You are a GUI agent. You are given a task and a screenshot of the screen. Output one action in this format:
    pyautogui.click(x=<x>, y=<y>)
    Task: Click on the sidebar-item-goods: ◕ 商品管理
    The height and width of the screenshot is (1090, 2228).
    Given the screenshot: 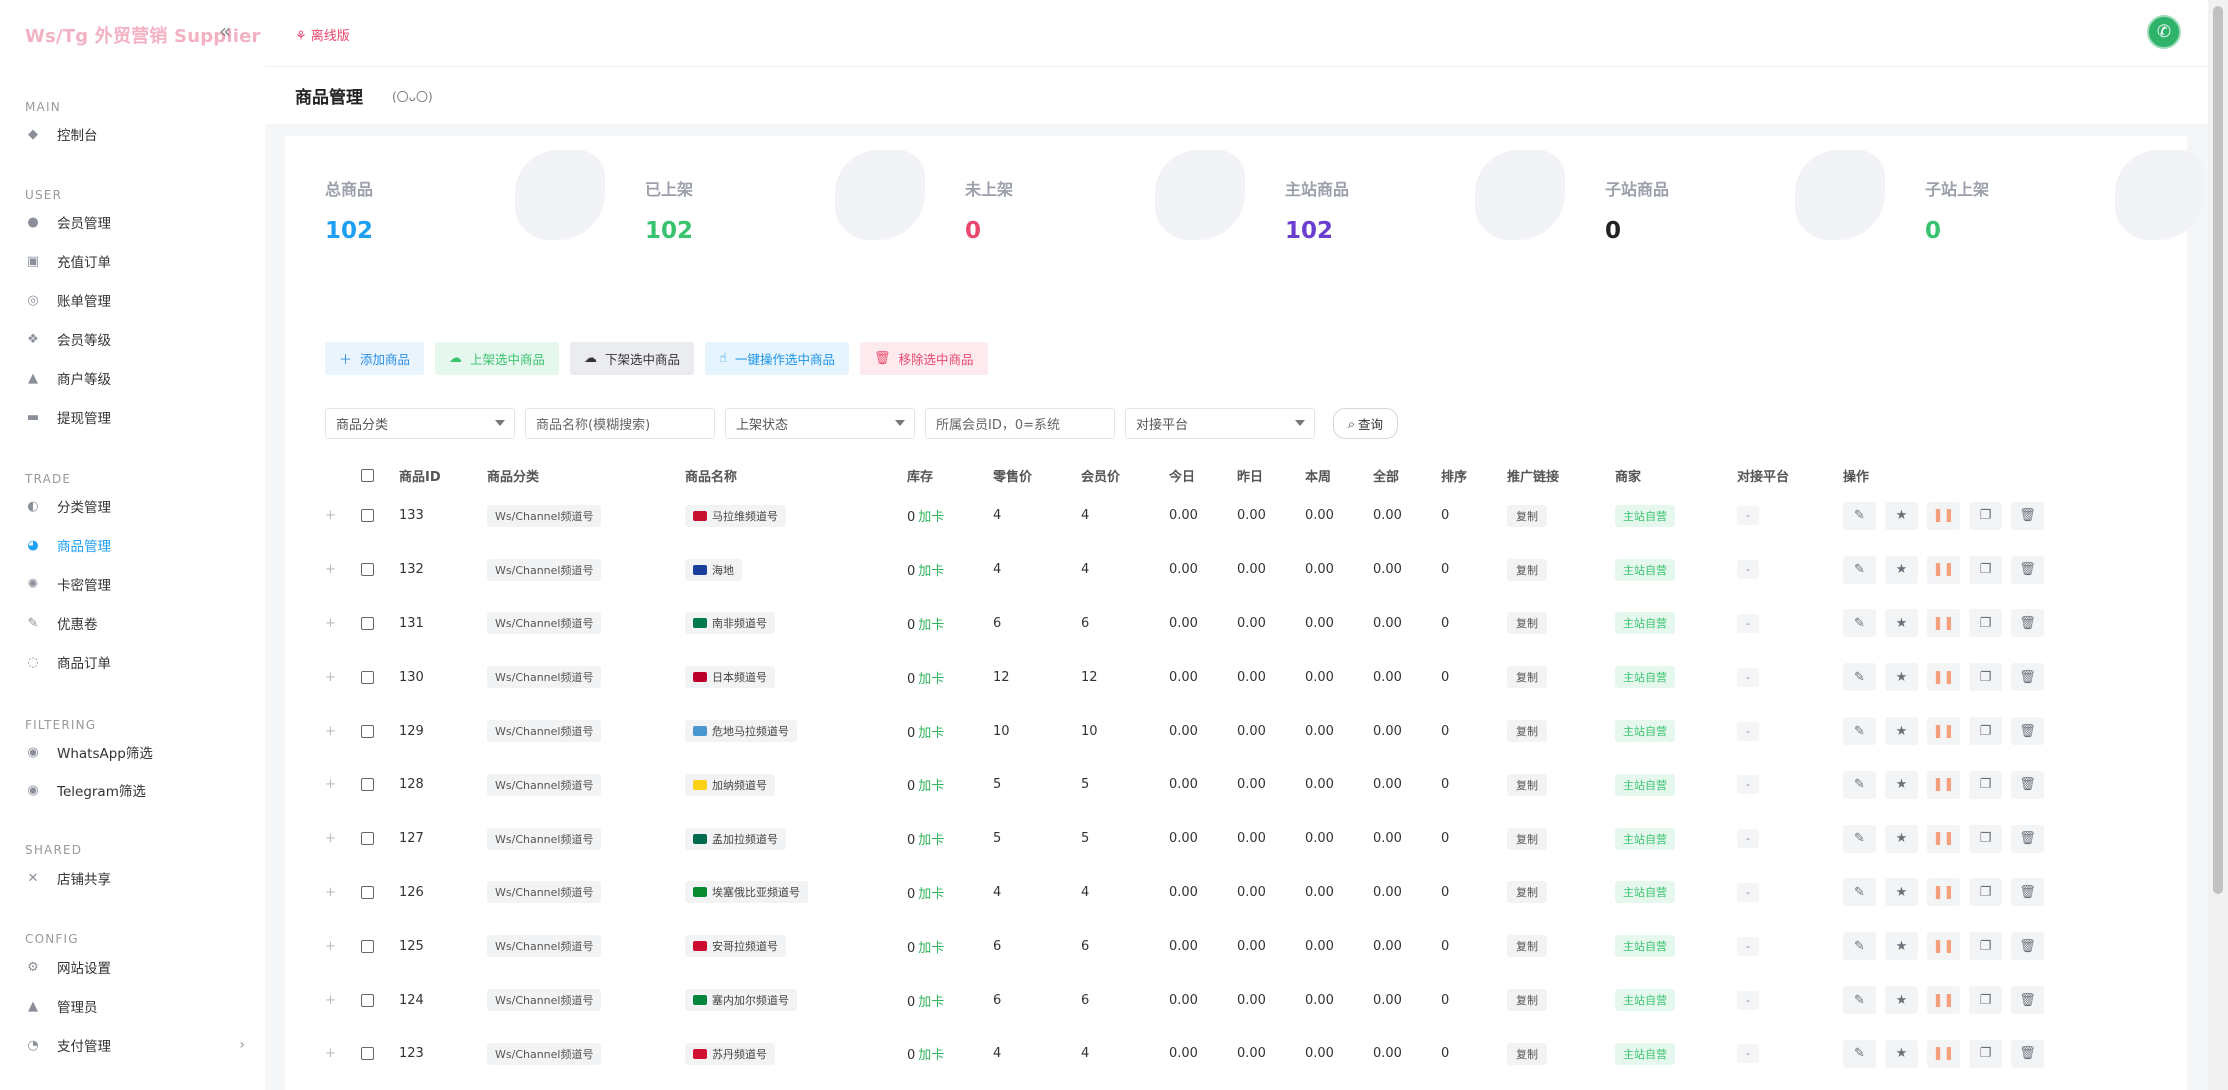 What is the action you would take?
    pyautogui.click(x=135, y=545)
    